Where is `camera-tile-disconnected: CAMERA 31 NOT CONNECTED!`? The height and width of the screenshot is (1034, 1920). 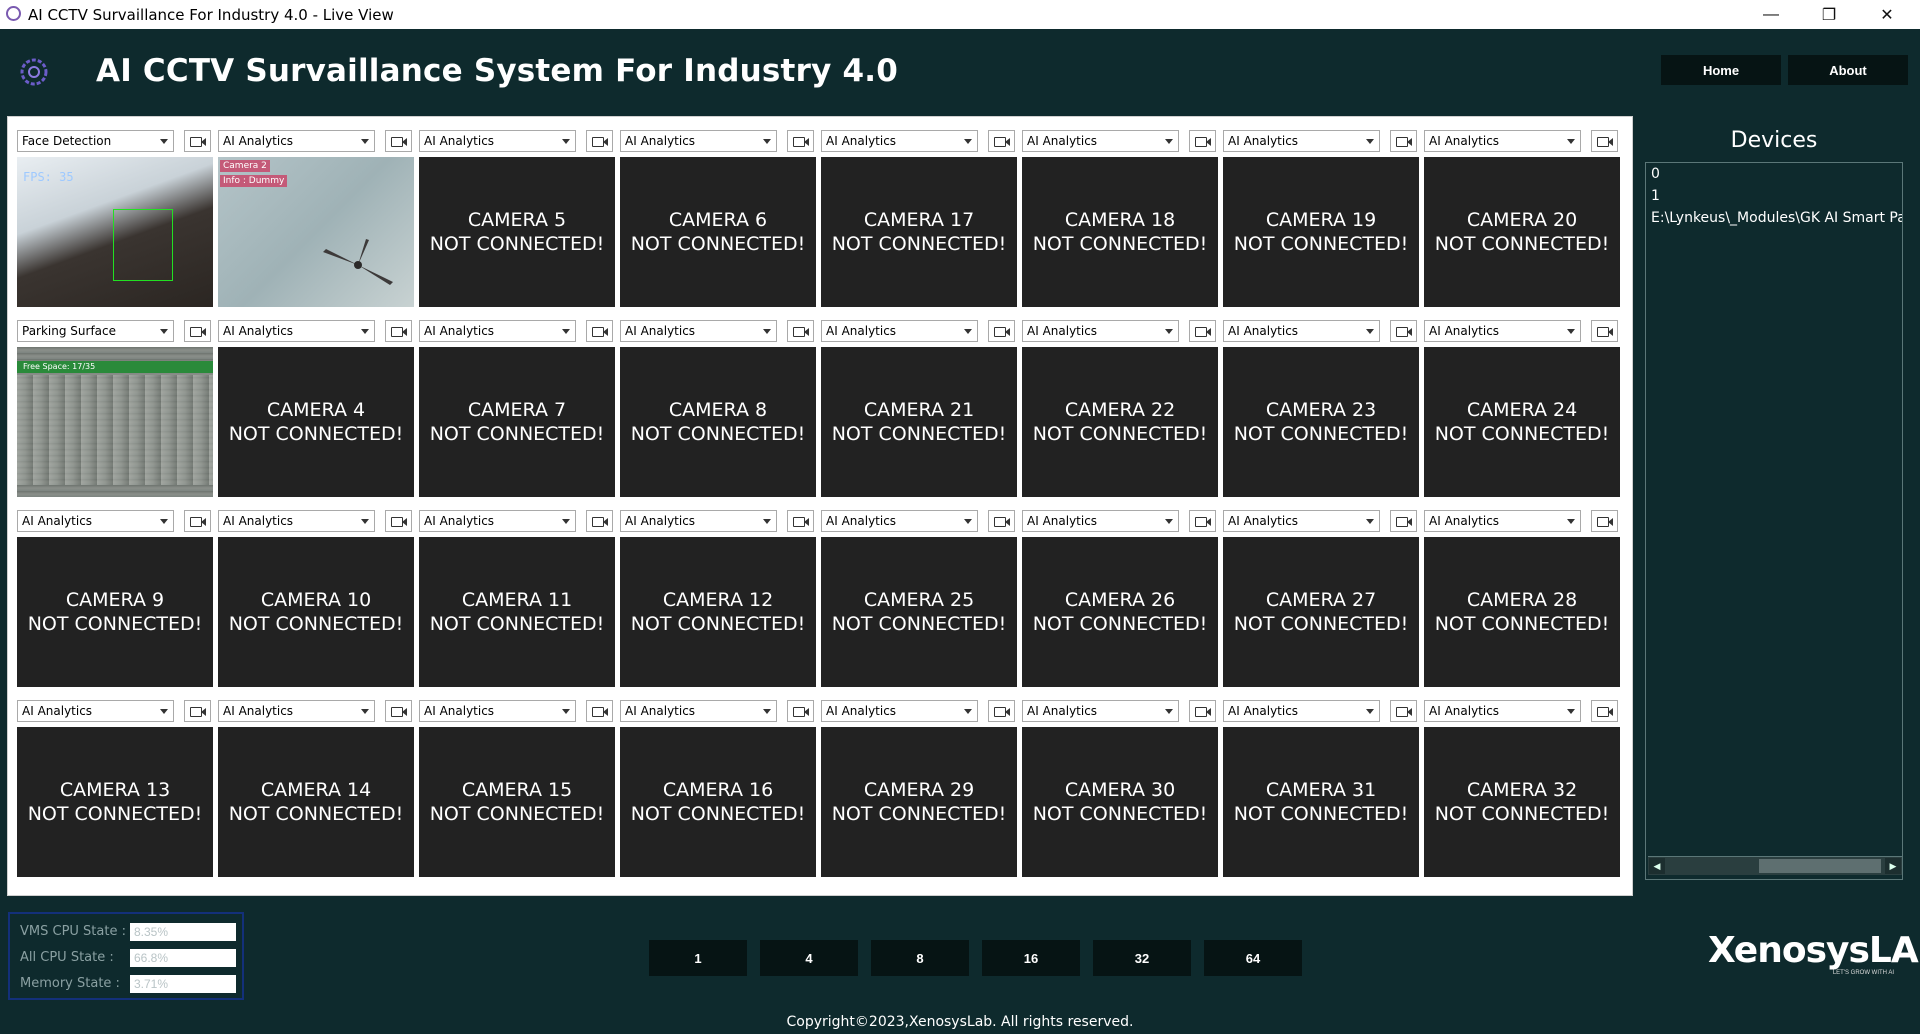
camera-tile-disconnected: CAMERA 31 NOT CONNECTED! is located at coordinates (1321, 802).